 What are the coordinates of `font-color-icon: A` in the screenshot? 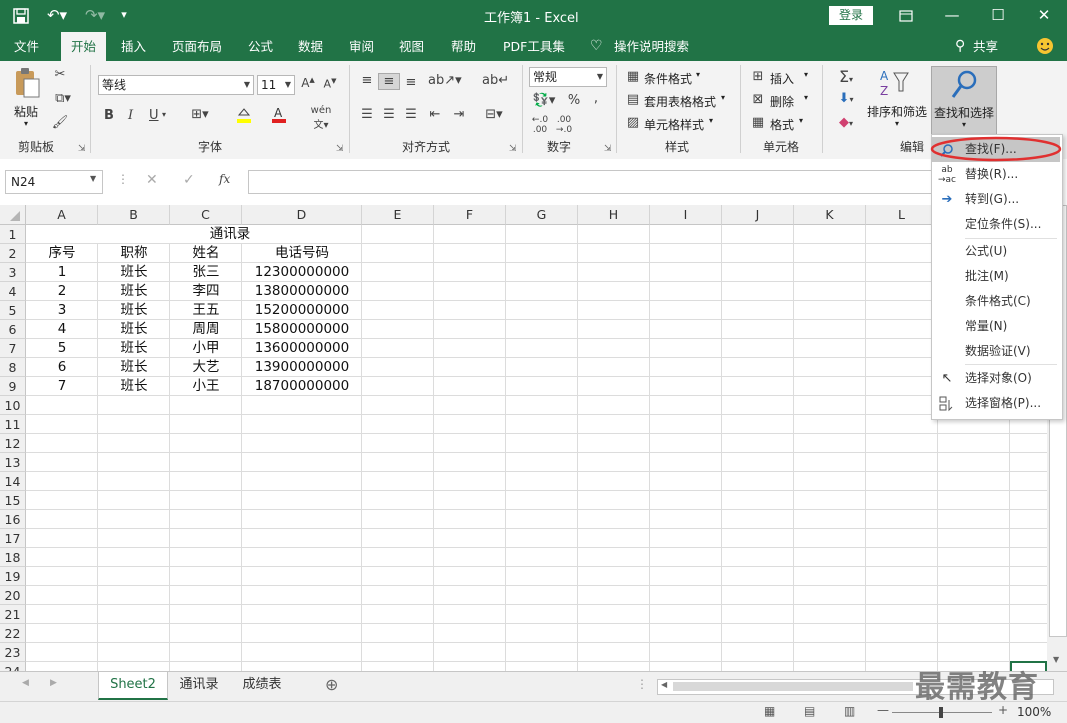 It's located at (279, 116).